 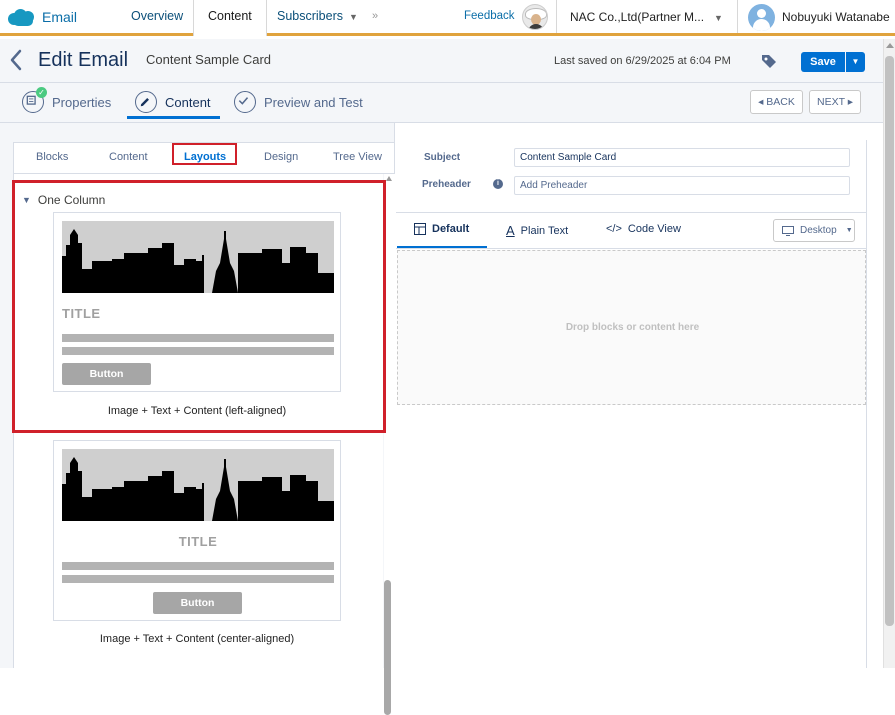 I want to click on einstein-avatar, so click(x=535, y=17).